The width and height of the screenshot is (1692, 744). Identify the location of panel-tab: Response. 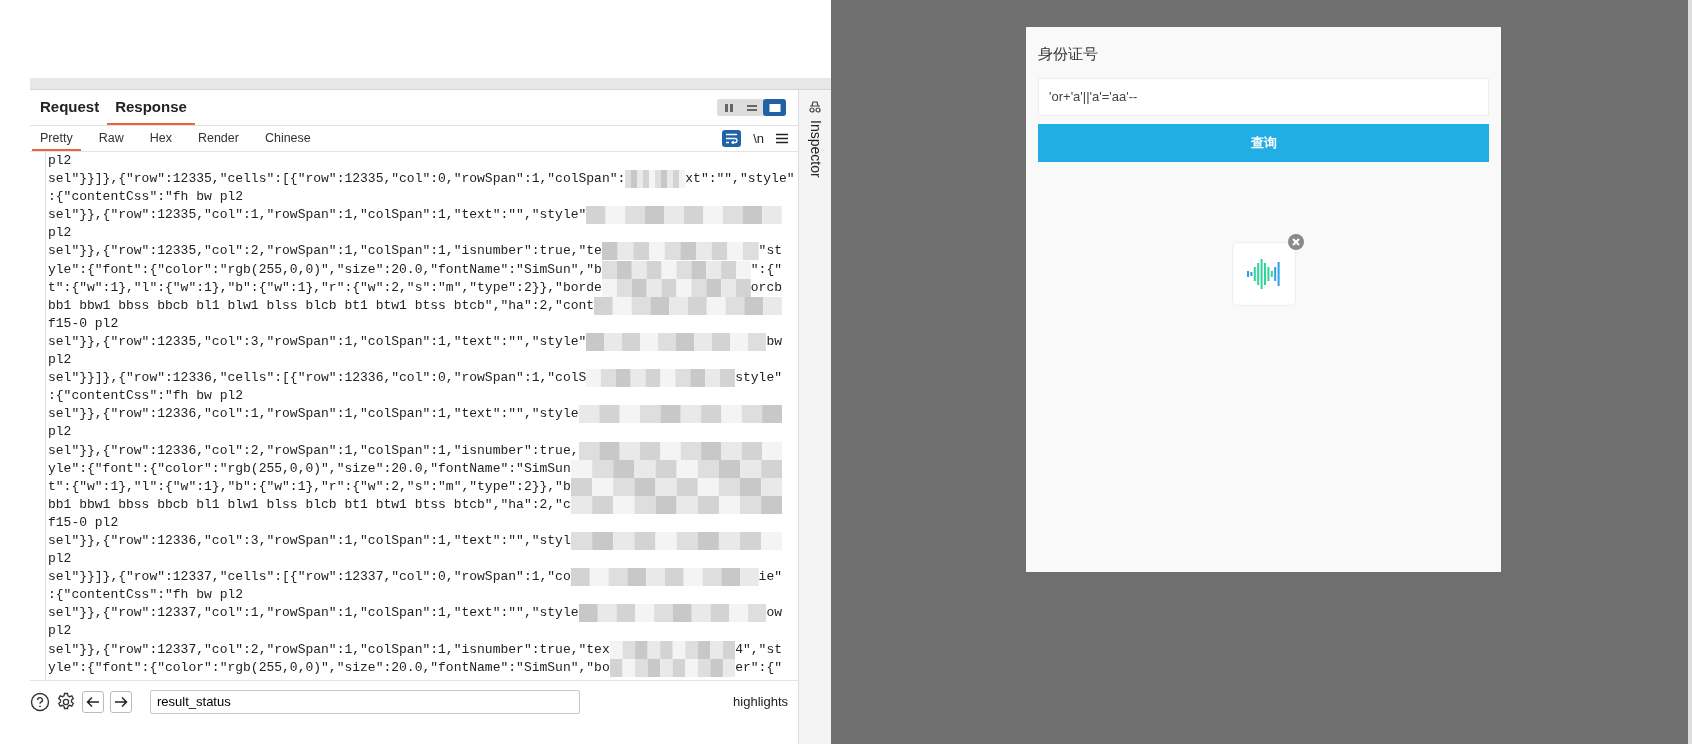
(151, 110).